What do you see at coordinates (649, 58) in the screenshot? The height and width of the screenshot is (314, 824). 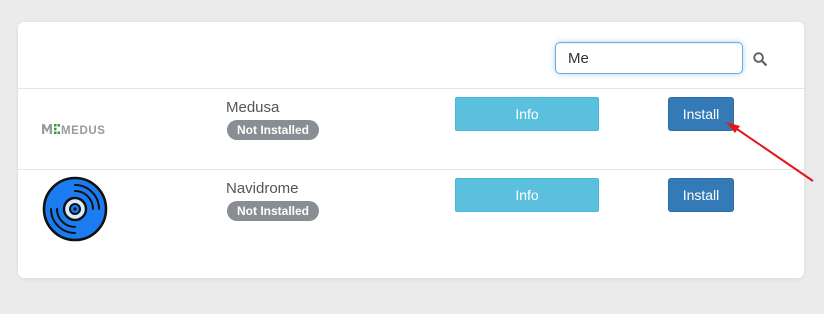 I see `search-input` at bounding box center [649, 58].